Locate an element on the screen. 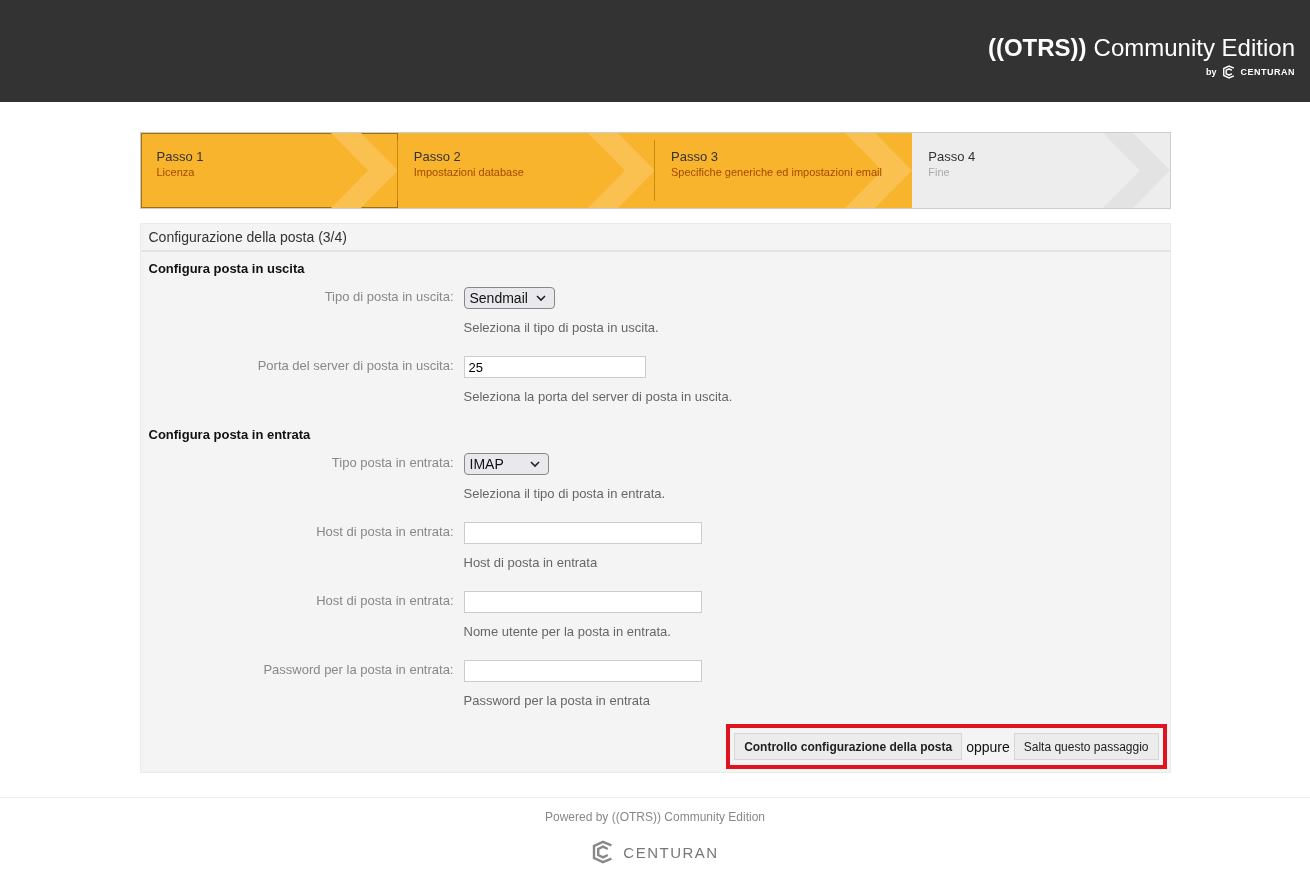 The image size is (1310, 890). field-hint: Host di posta in entrata is located at coordinates (531, 563).